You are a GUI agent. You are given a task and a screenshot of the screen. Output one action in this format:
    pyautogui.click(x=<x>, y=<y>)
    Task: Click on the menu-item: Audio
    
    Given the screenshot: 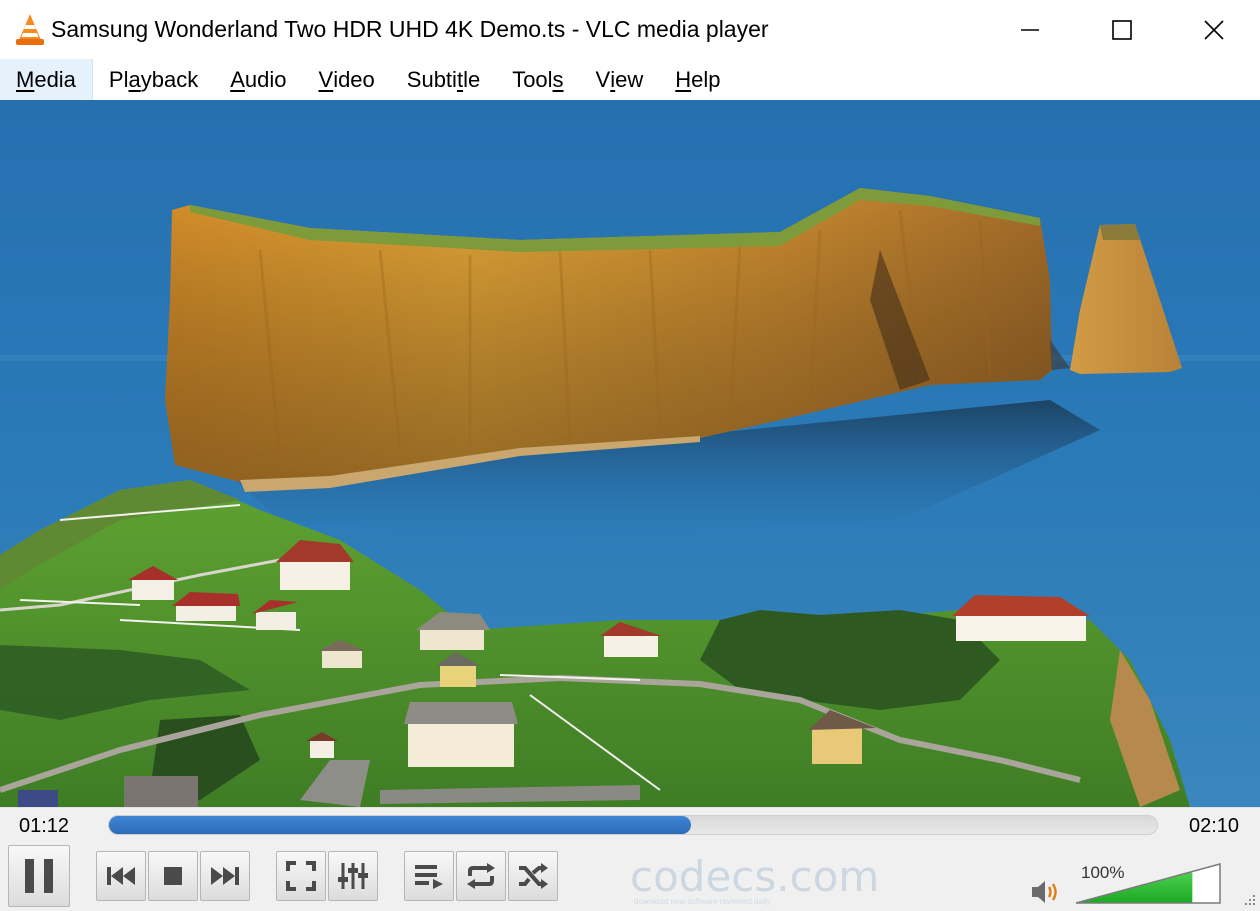 What is the action you would take?
    pyautogui.click(x=258, y=79)
    